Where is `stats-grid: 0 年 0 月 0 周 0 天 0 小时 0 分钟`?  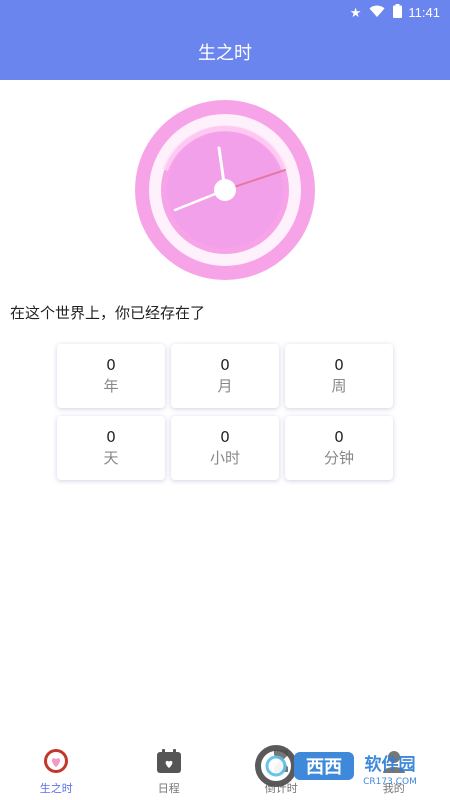 stats-grid: 0 年 0 月 0 周 0 天 0 小时 0 分钟 is located at coordinates (225, 412).